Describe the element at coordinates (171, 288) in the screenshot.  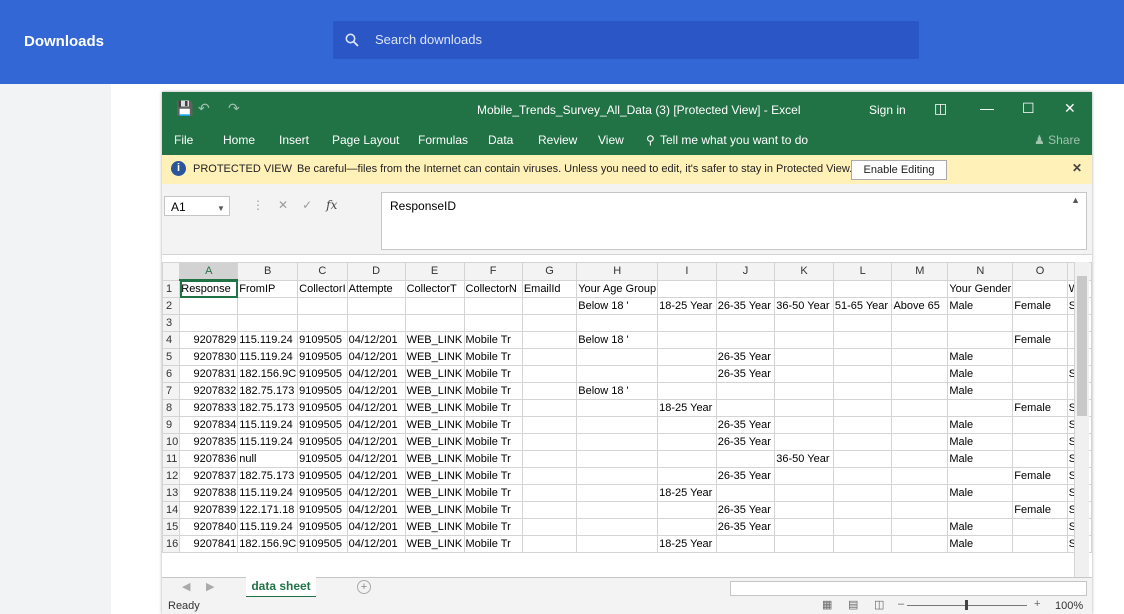
I see `row-header: 1` at that location.